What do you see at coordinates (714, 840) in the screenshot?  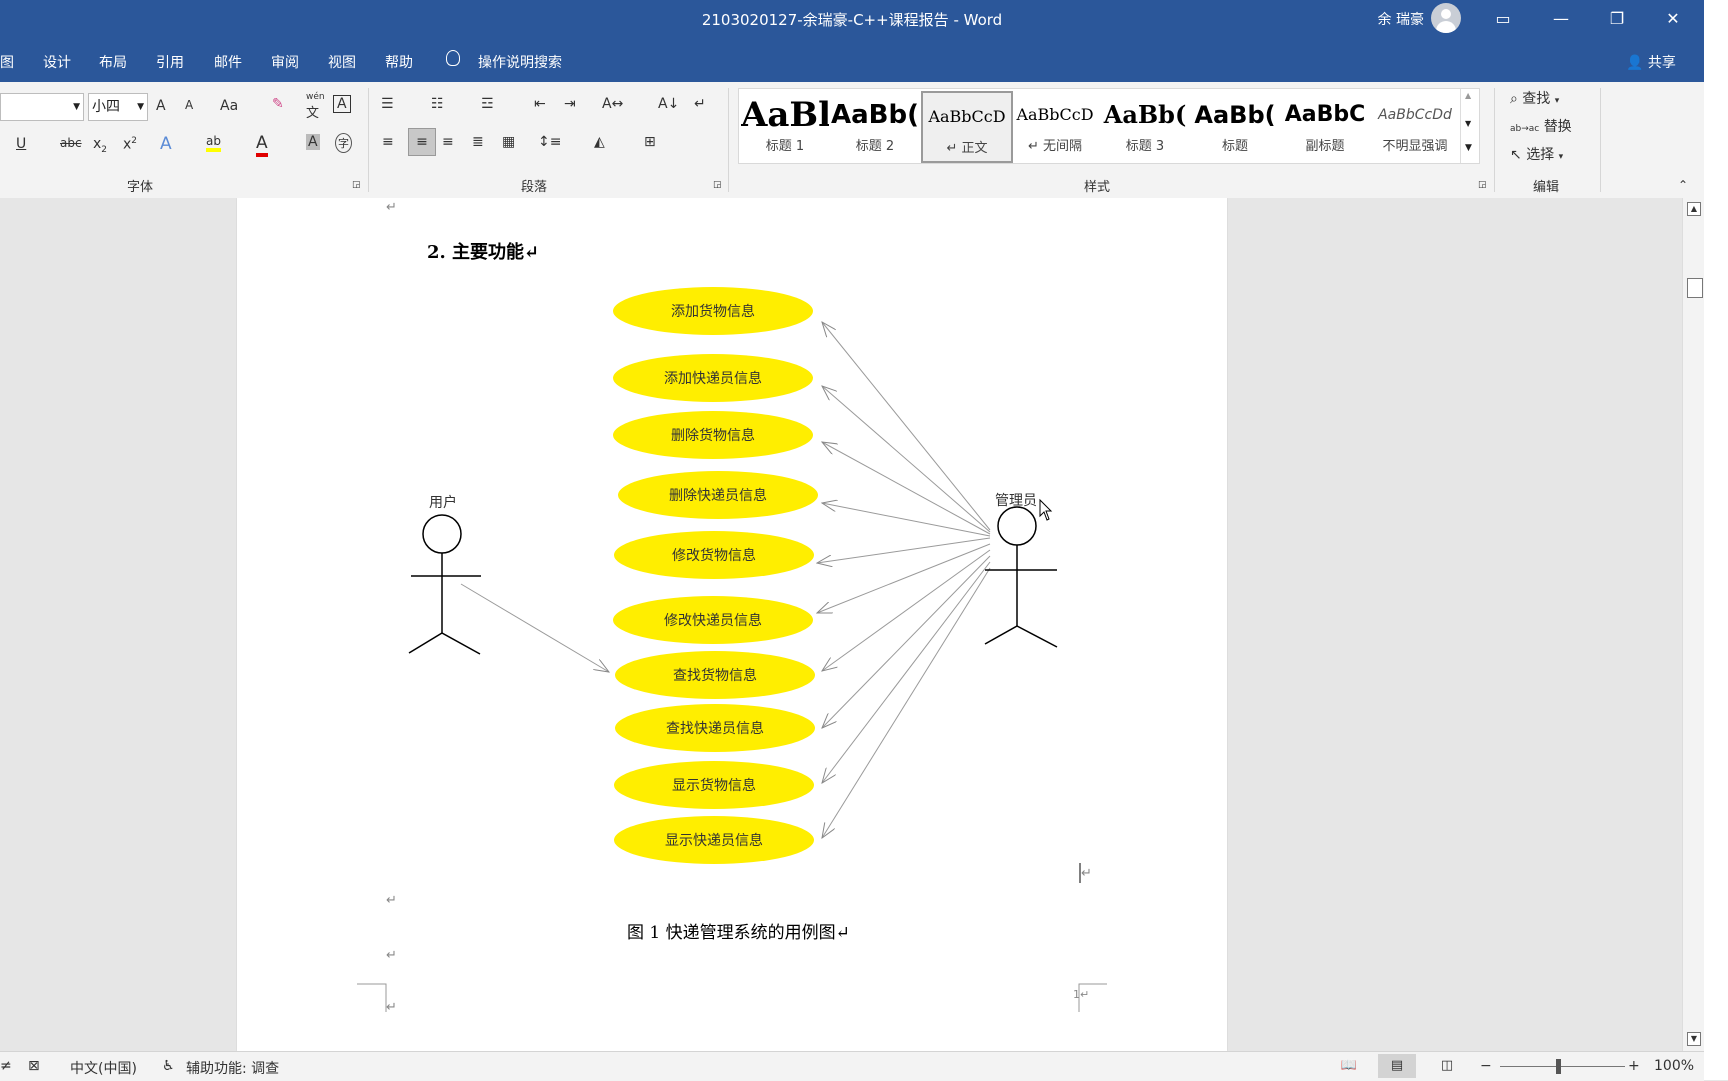 I see `use-case: 显示快递员信息` at bounding box center [714, 840].